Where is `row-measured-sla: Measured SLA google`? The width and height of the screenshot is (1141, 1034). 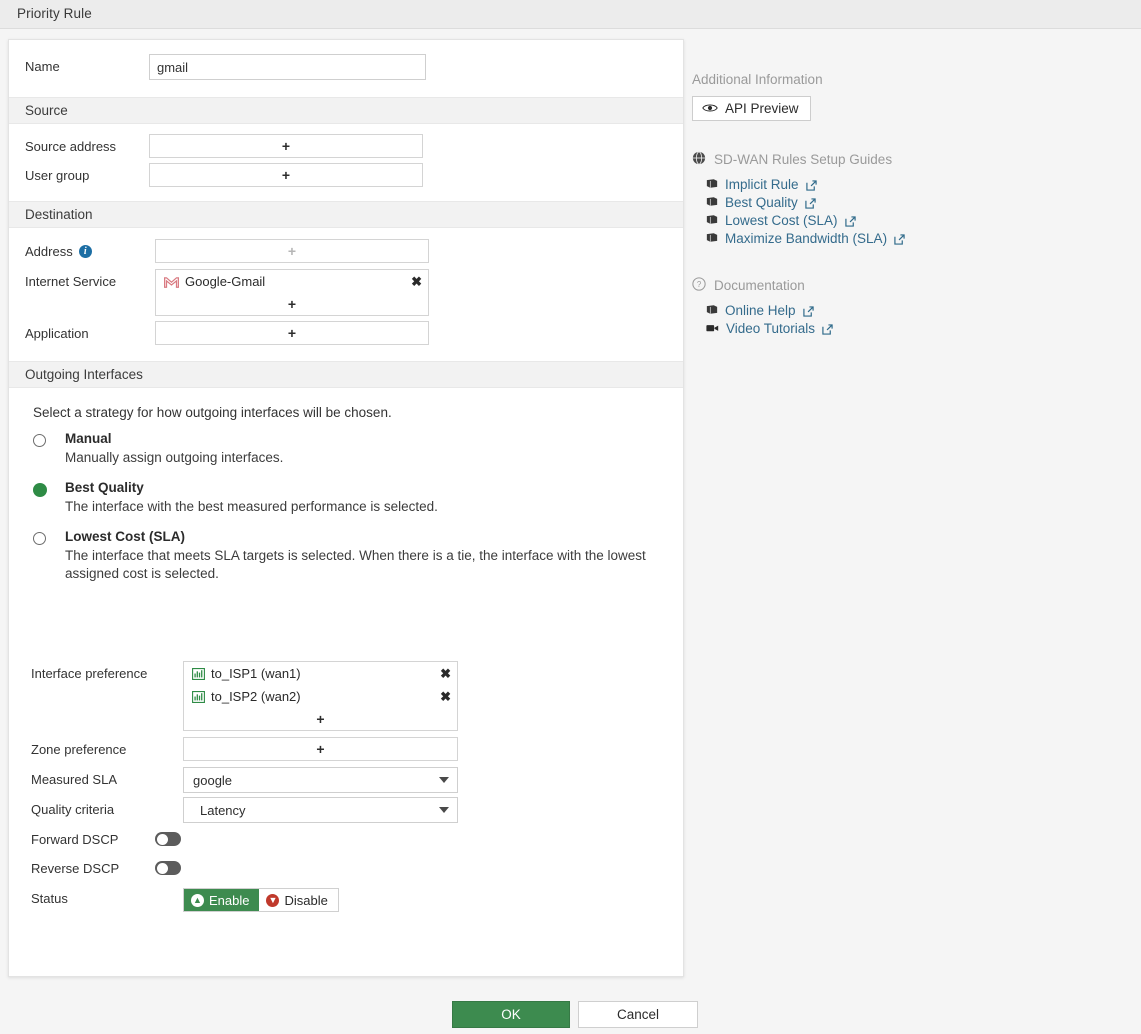
row-measured-sla: Measured SLA google is located at coordinates (346, 777).